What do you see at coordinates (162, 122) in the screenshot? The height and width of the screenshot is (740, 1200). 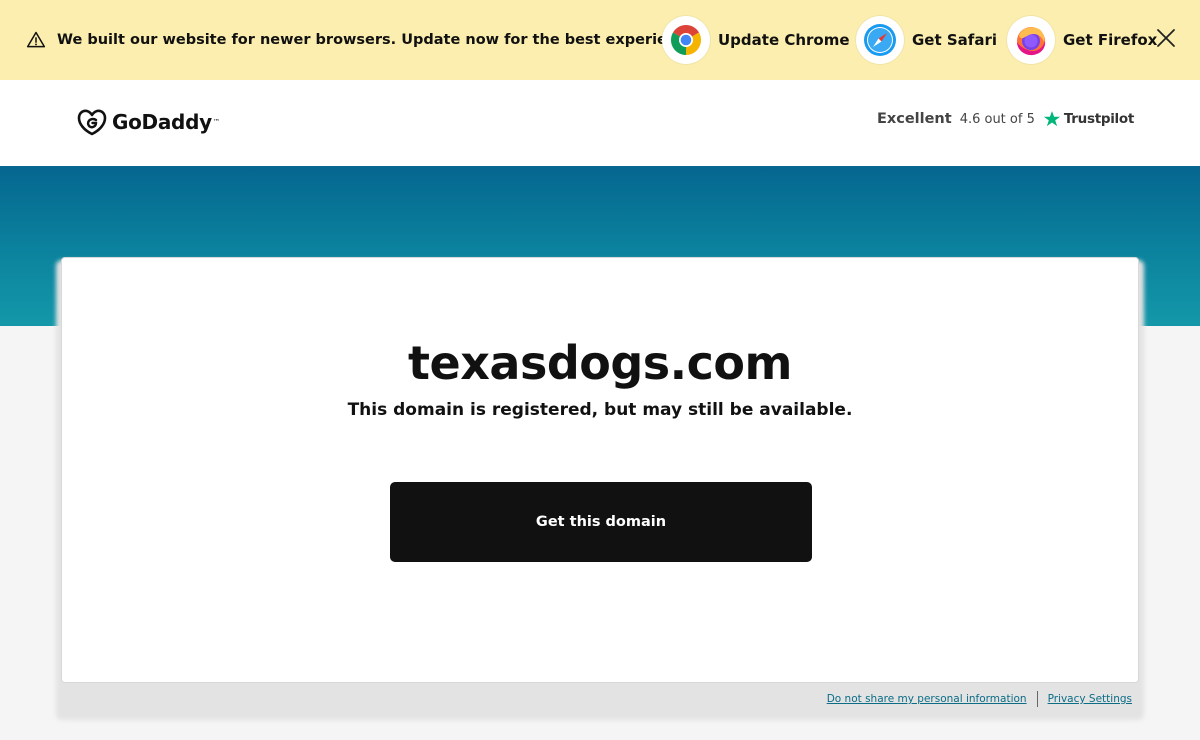 I see `logo-wordmark: GoDaddy` at bounding box center [162, 122].